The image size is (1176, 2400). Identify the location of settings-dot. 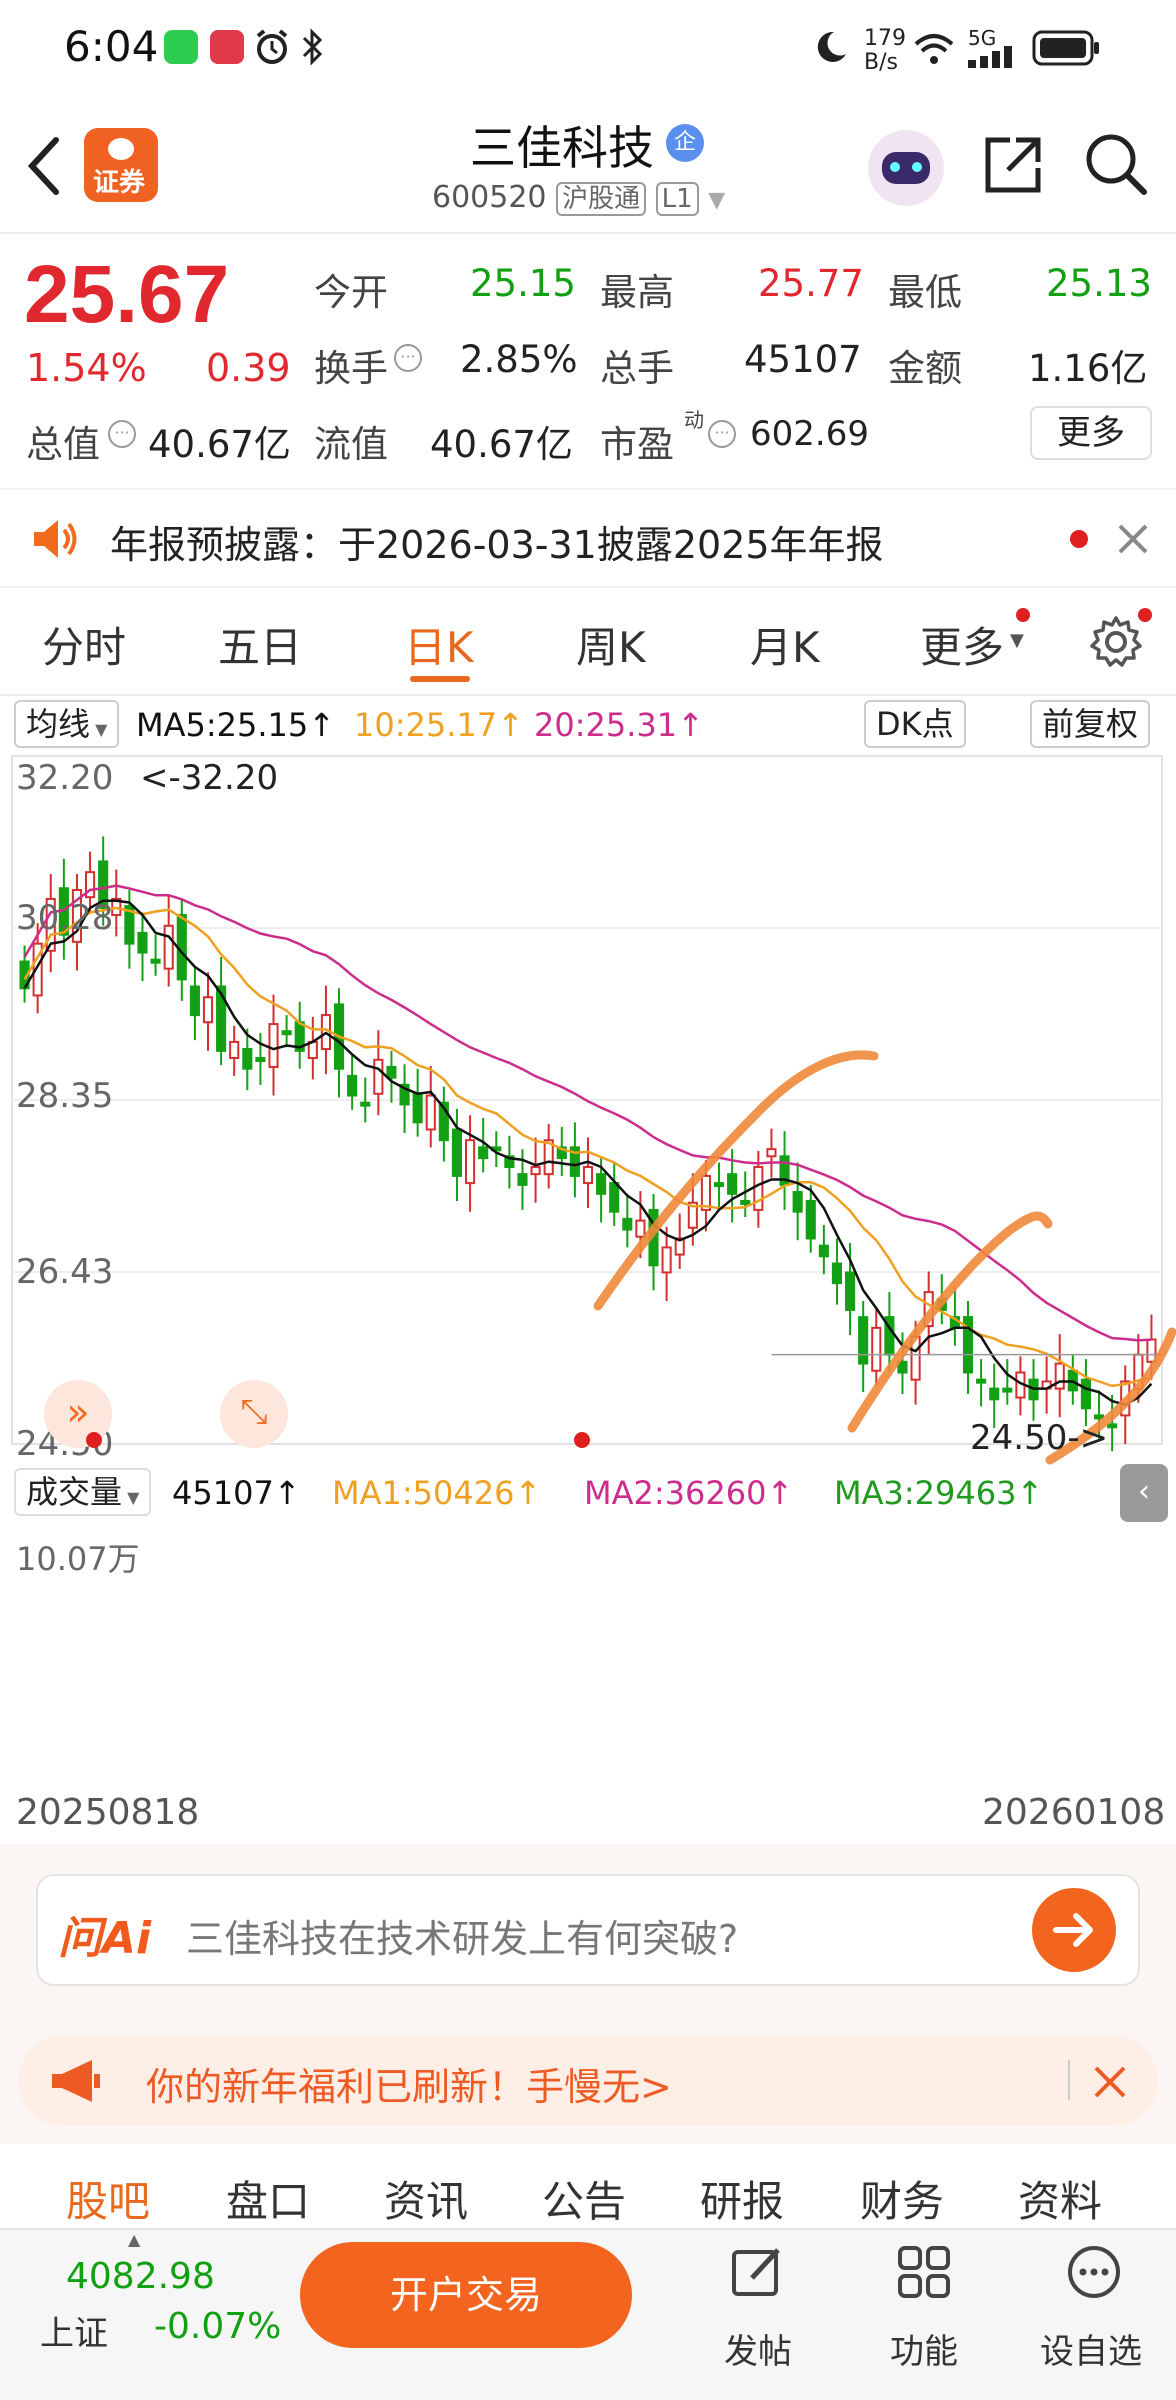
(1145, 615).